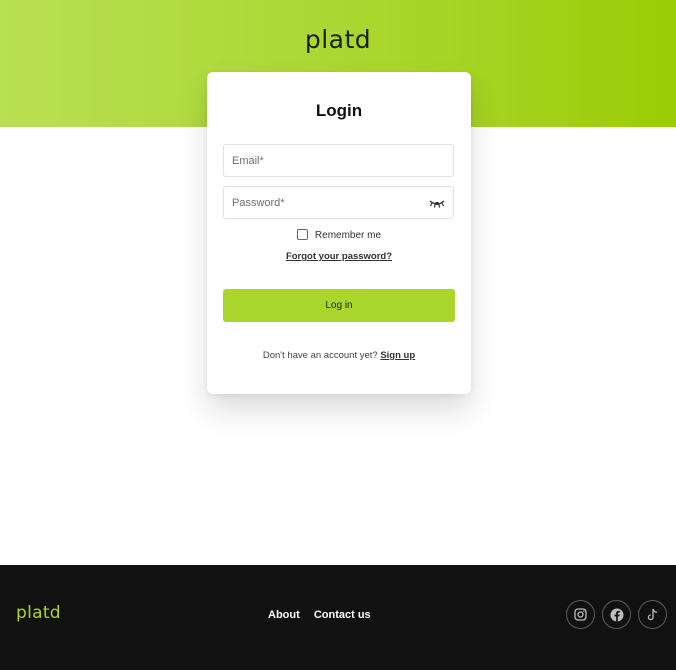 This screenshot has width=676, height=670. I want to click on footer-nav: About Contact us, so click(325, 615).